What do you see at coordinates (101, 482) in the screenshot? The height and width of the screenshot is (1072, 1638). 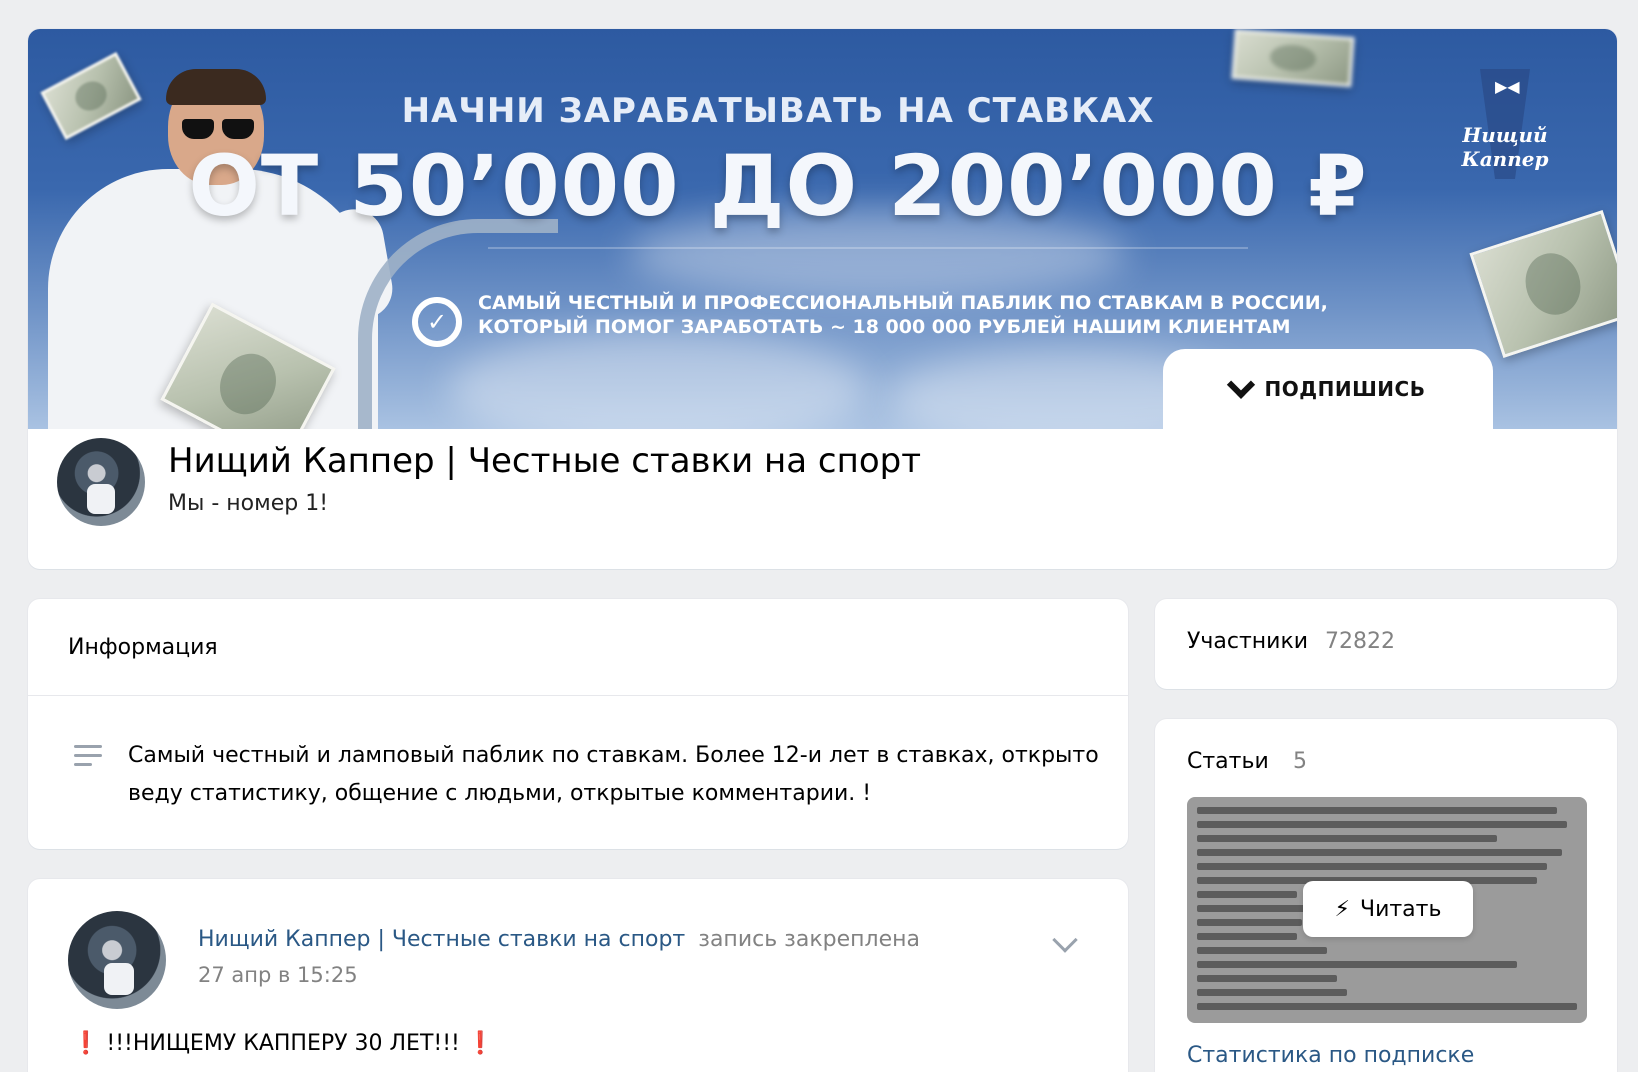 I see `group-avatar` at bounding box center [101, 482].